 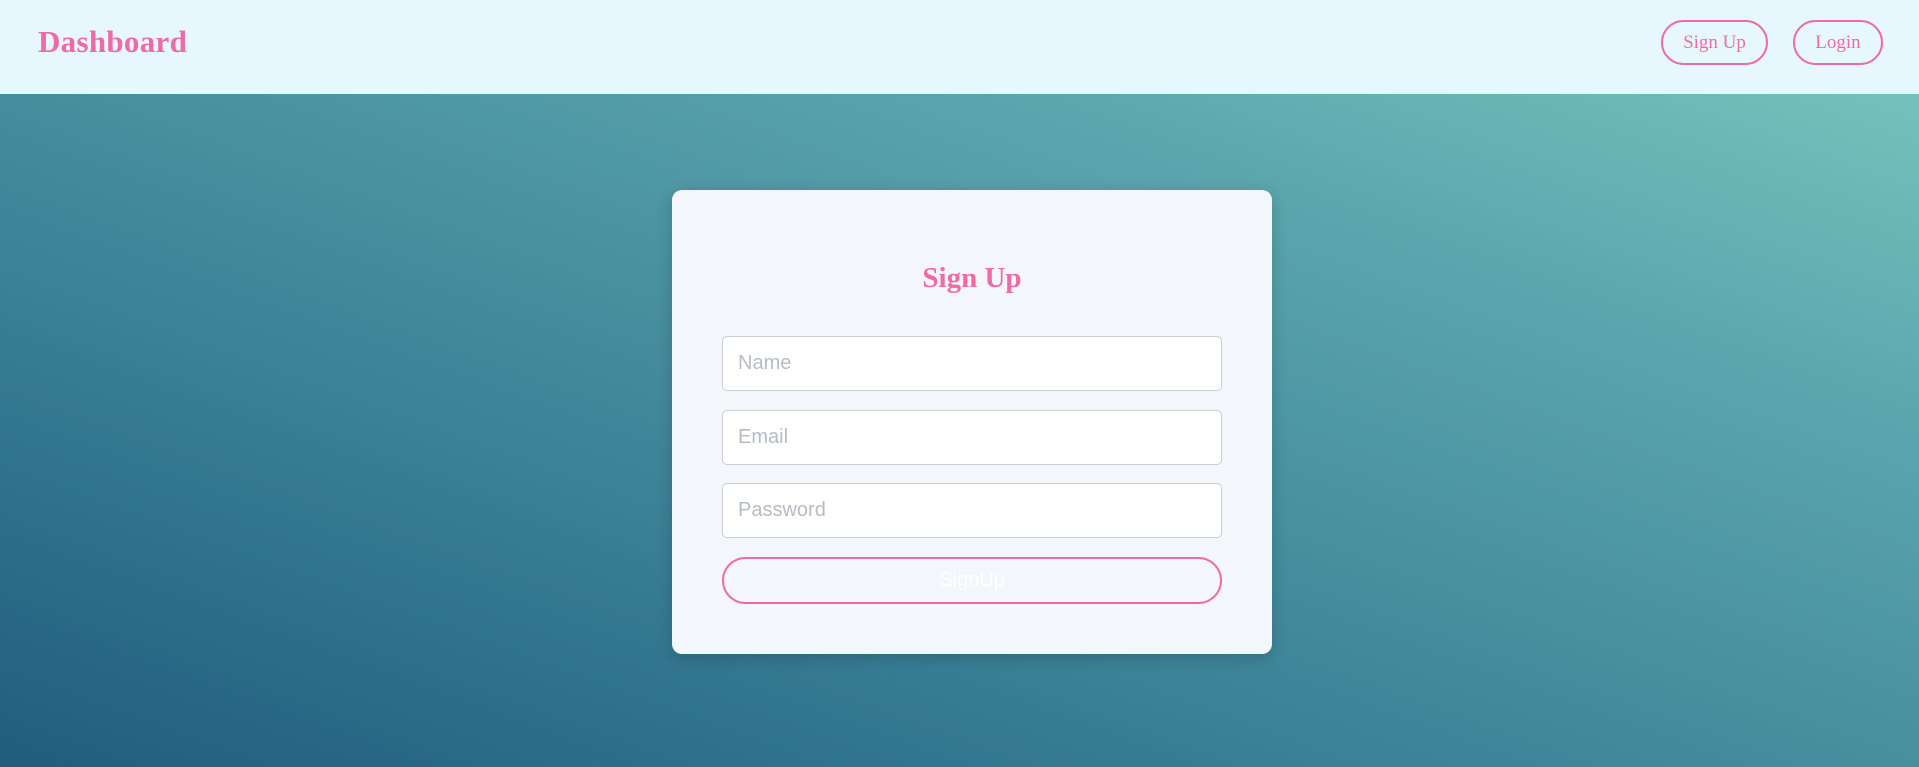 I want to click on password-input, so click(x=972, y=510).